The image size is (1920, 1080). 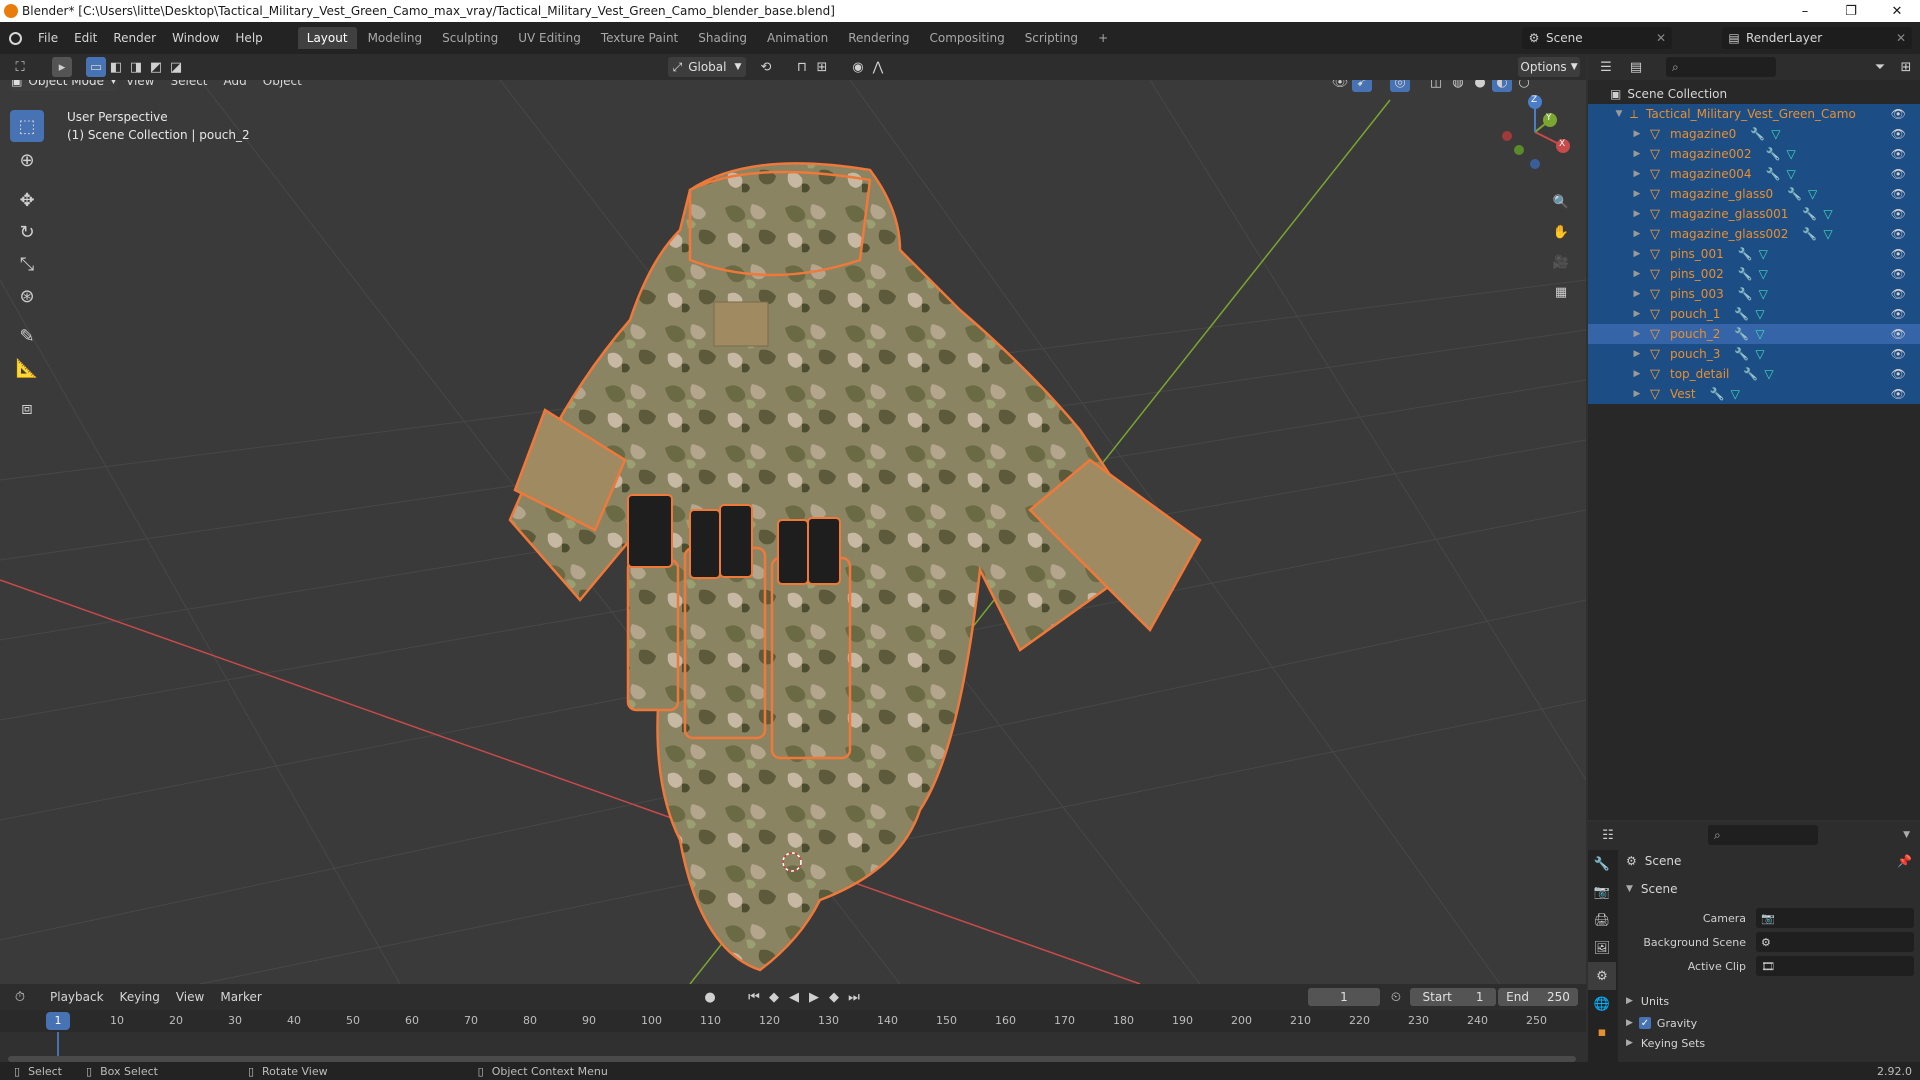 What do you see at coordinates (140, 84) in the screenshot?
I see `viewport-menu-view: View` at bounding box center [140, 84].